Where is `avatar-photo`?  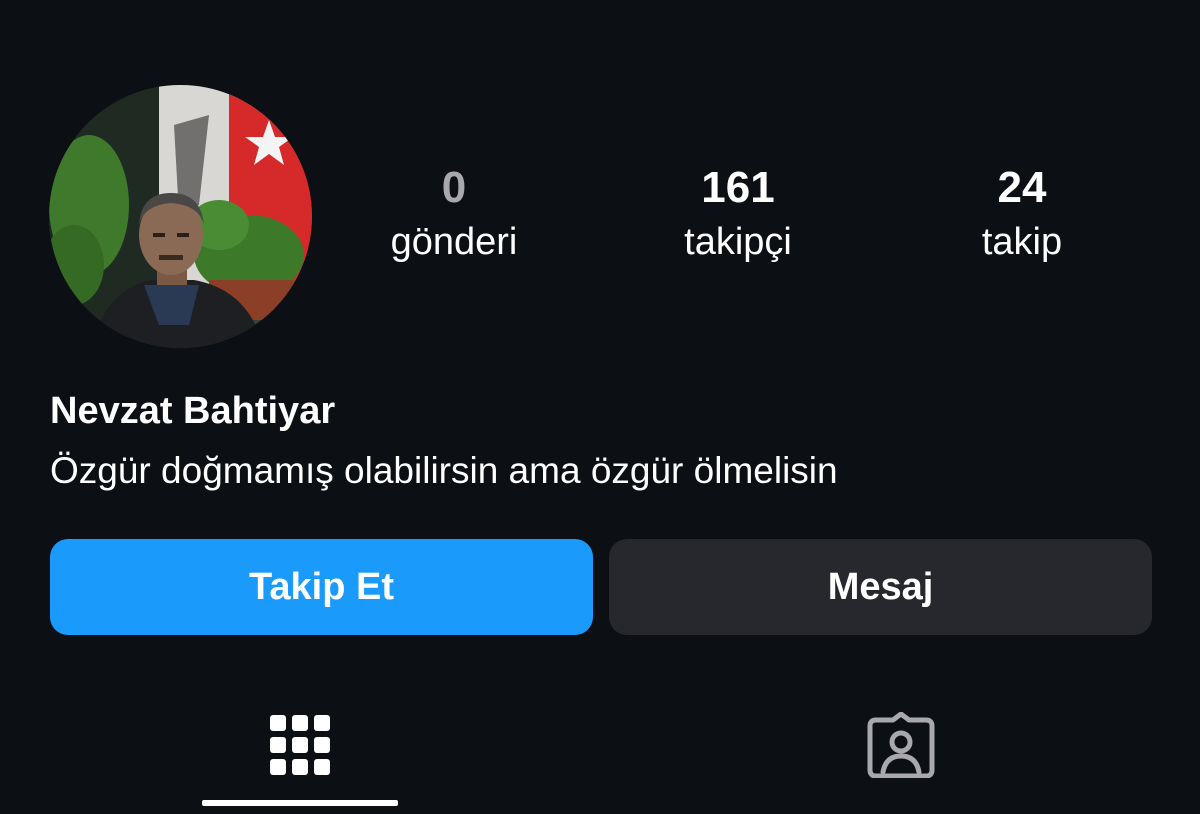 avatar-photo is located at coordinates (180, 216).